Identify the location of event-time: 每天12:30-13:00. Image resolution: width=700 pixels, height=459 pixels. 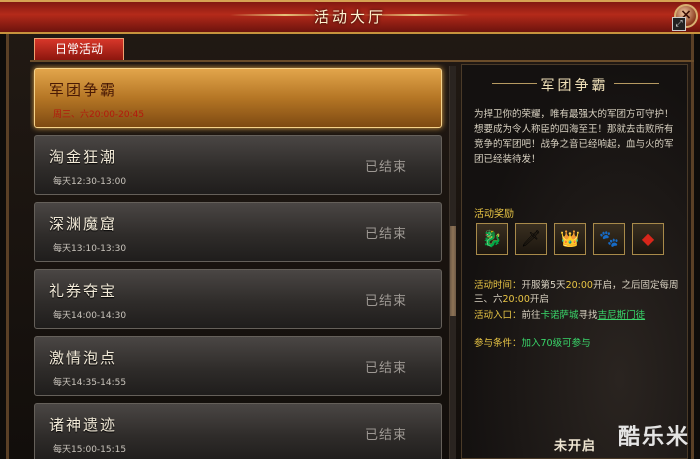
(90, 182).